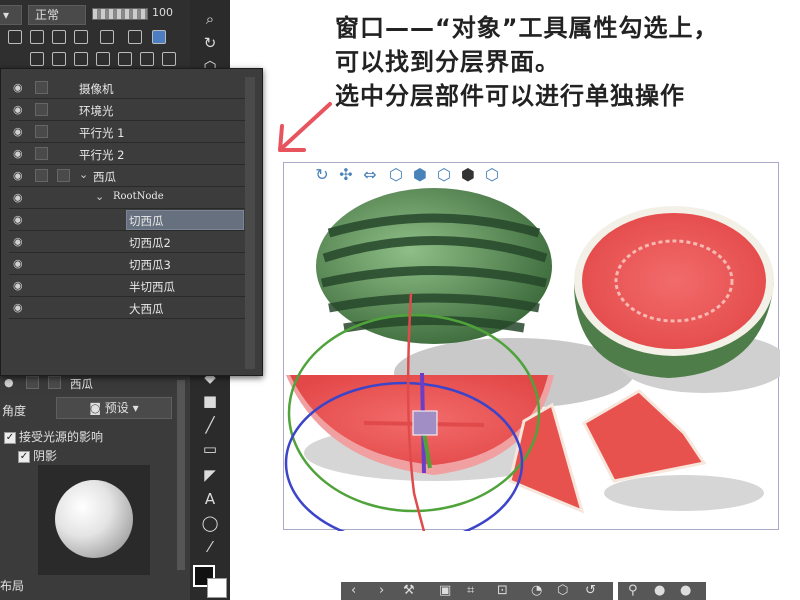 The width and height of the screenshot is (800, 600). Describe the element at coordinates (24, 456) in the screenshot. I see `shadow-checkbox: ✓` at that location.